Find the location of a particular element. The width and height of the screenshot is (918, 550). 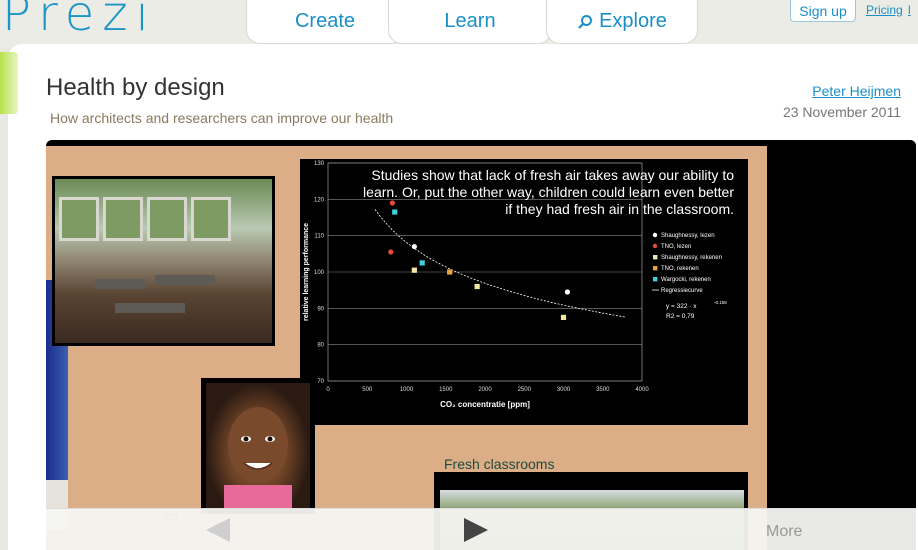

arrow-left-icon is located at coordinates (218, 530).